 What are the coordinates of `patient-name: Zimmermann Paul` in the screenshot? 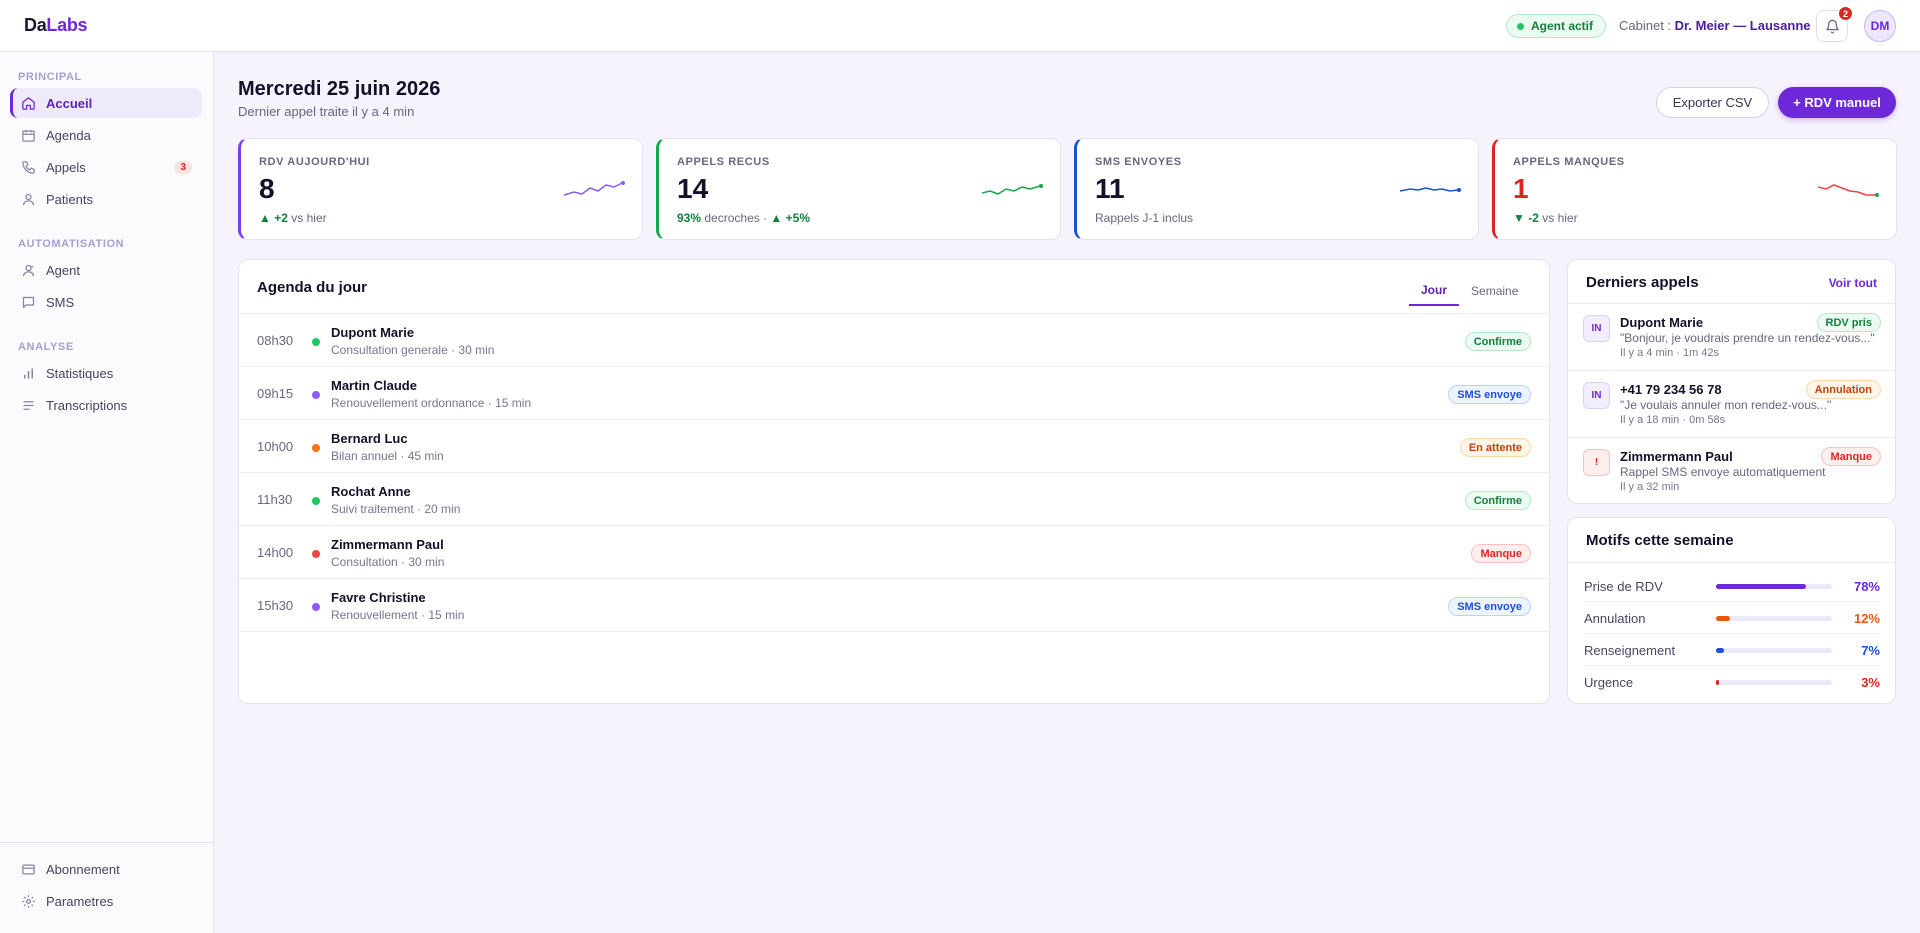 It's located at (387, 544).